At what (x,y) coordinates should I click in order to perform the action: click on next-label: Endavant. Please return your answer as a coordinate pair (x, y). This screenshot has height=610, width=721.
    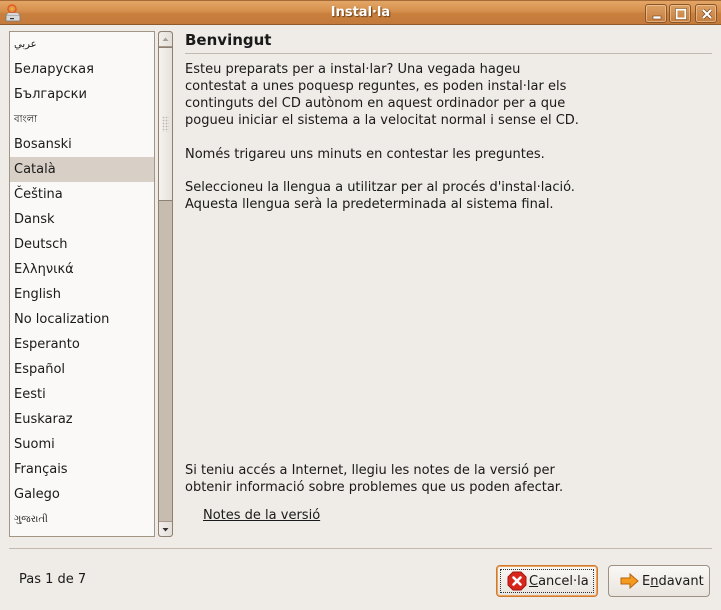
    Looking at the image, I should click on (673, 581).